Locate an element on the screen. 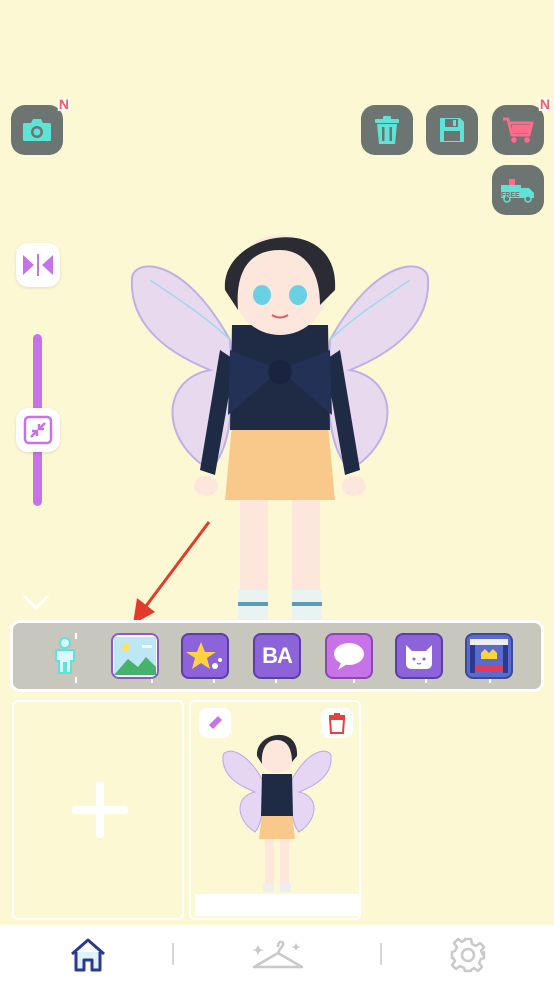 The width and height of the screenshot is (554, 985). gift-truck-icon is located at coordinates (517, 191).